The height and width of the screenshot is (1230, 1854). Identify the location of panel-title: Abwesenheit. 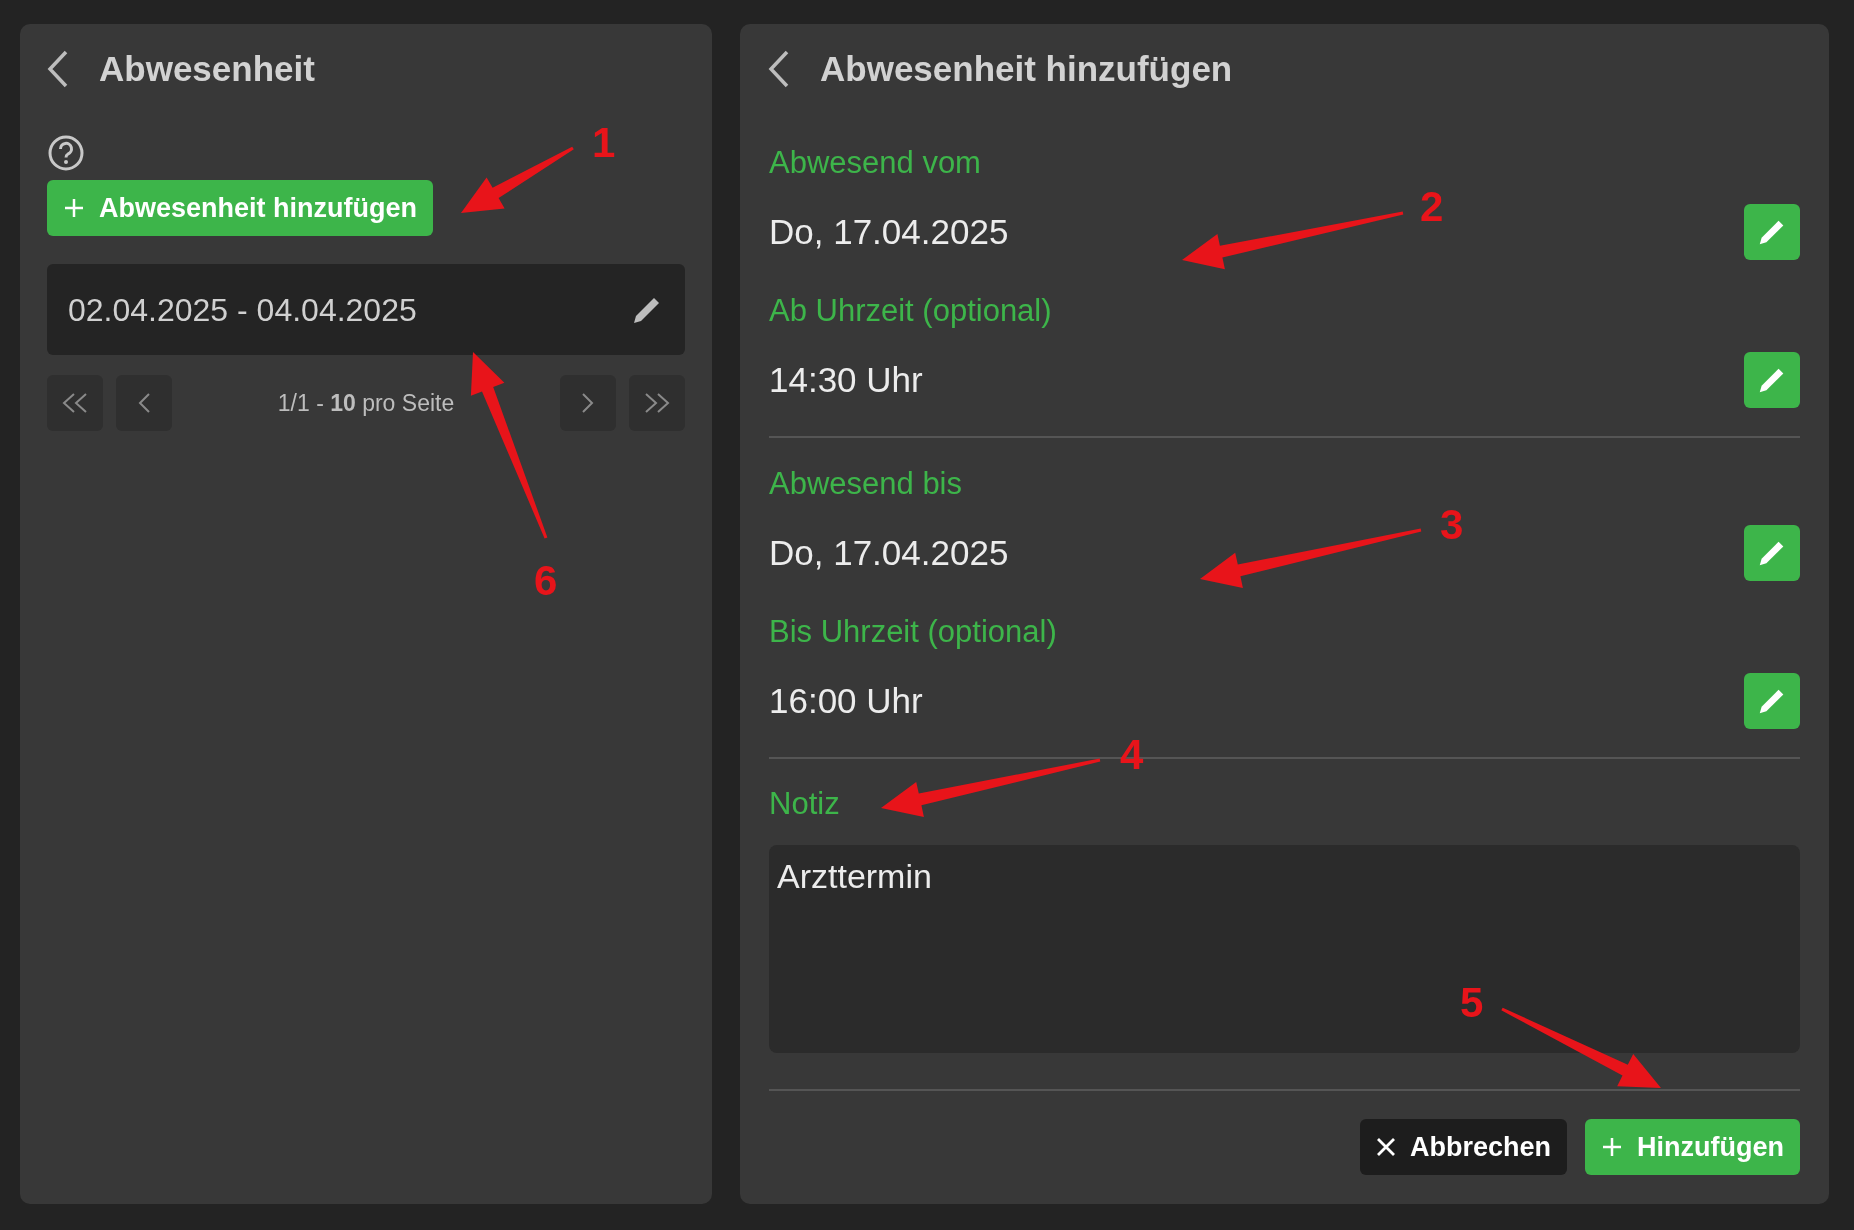
(207, 68).